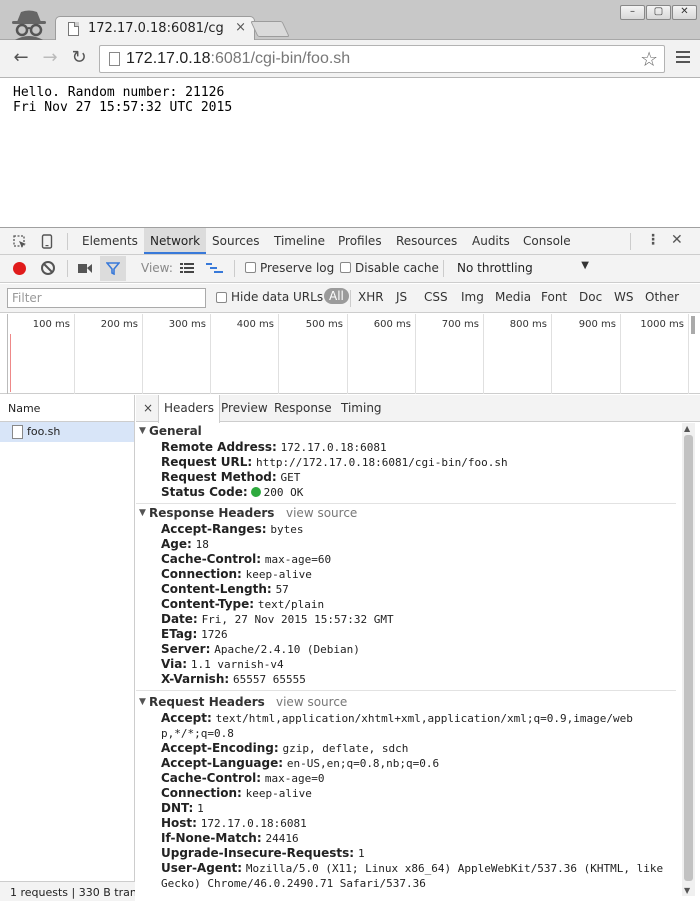 The height and width of the screenshot is (901, 700). I want to click on header-value: p,*/*;q=0.8, so click(197, 733).